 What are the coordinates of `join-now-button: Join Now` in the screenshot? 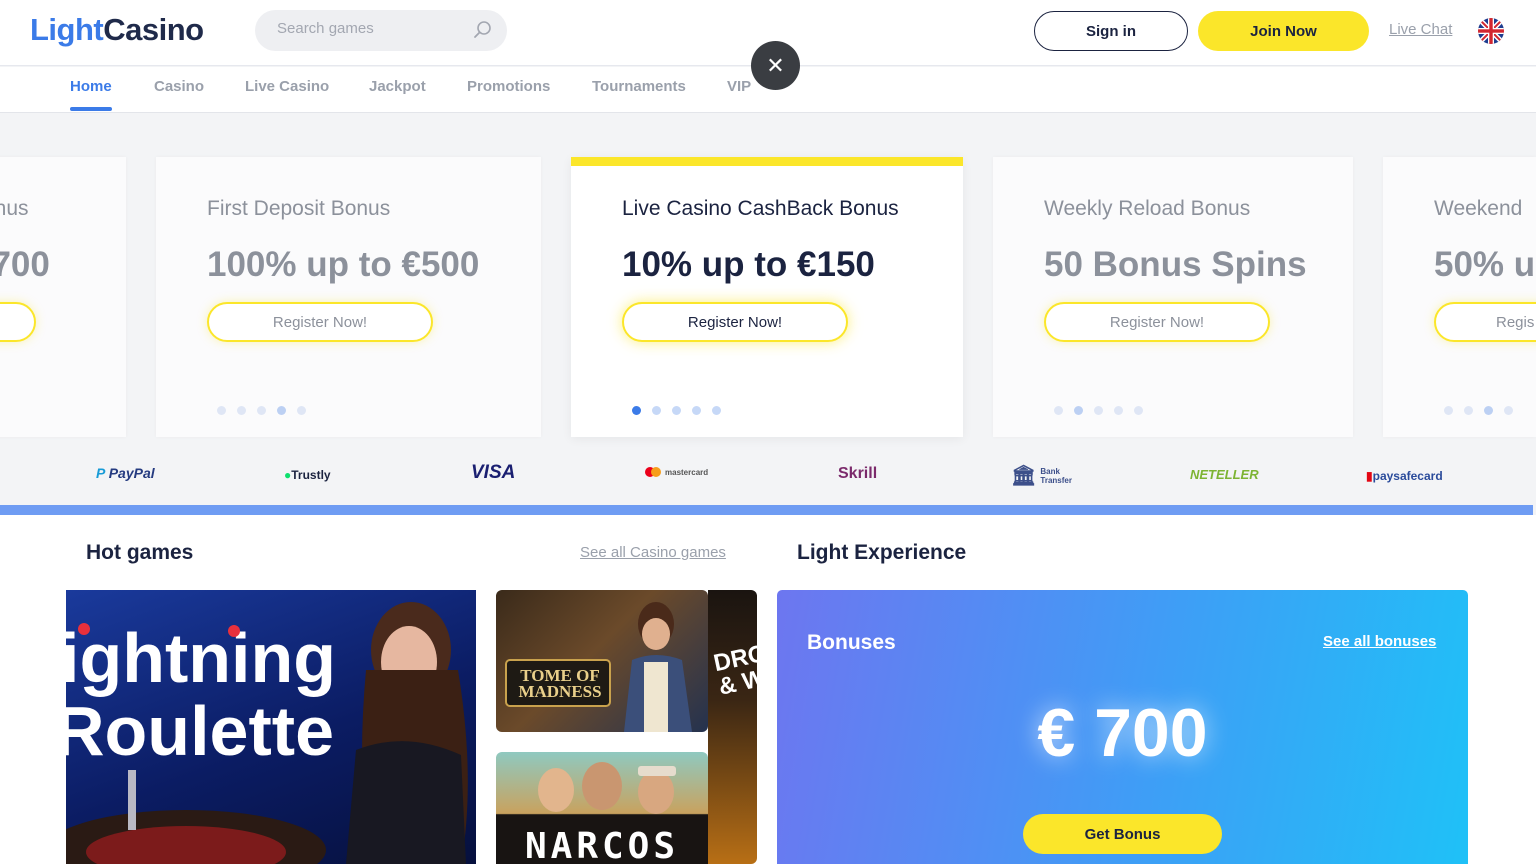 It's located at (1283, 31).